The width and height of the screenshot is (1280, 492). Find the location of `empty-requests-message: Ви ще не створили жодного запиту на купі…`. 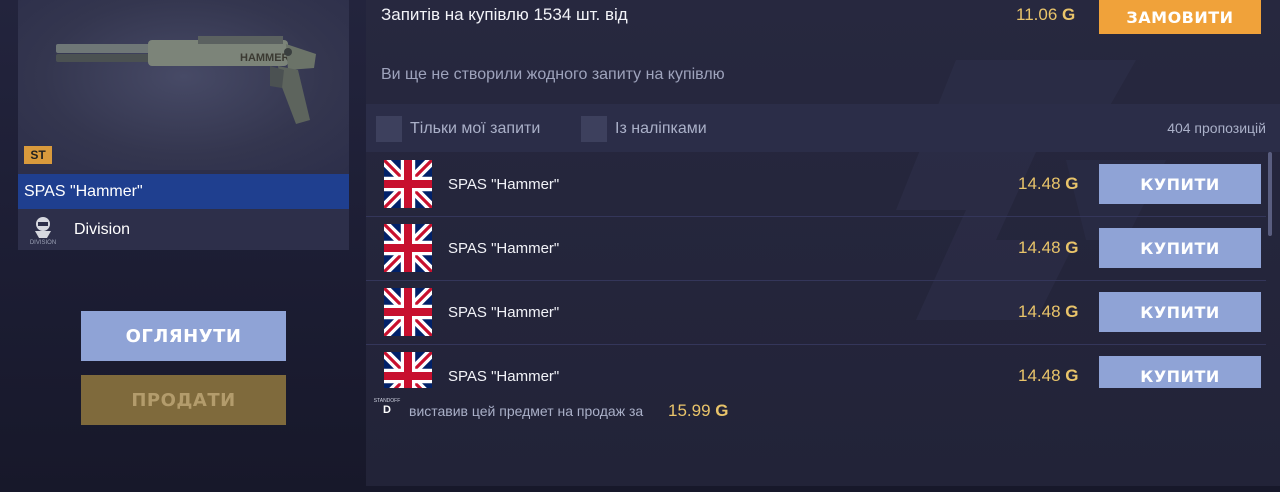

empty-requests-message: Ви ще не створили жодного запиту на купі… is located at coordinates (553, 74).